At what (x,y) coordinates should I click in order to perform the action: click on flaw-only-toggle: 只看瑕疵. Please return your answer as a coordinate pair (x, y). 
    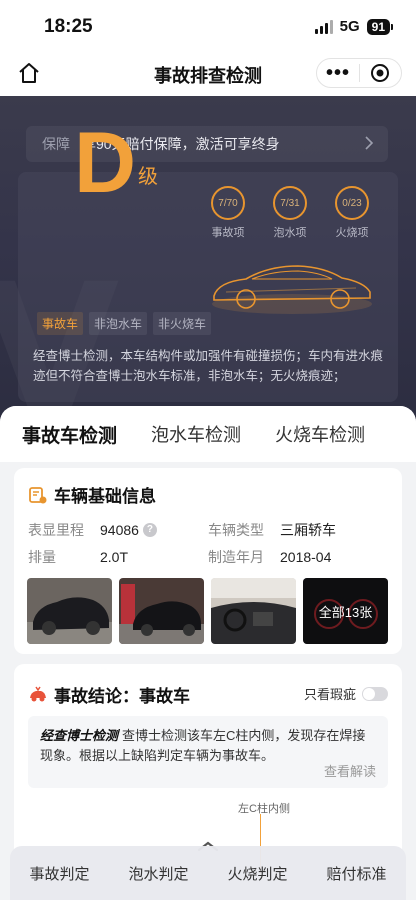
    Looking at the image, I should click on (346, 693).